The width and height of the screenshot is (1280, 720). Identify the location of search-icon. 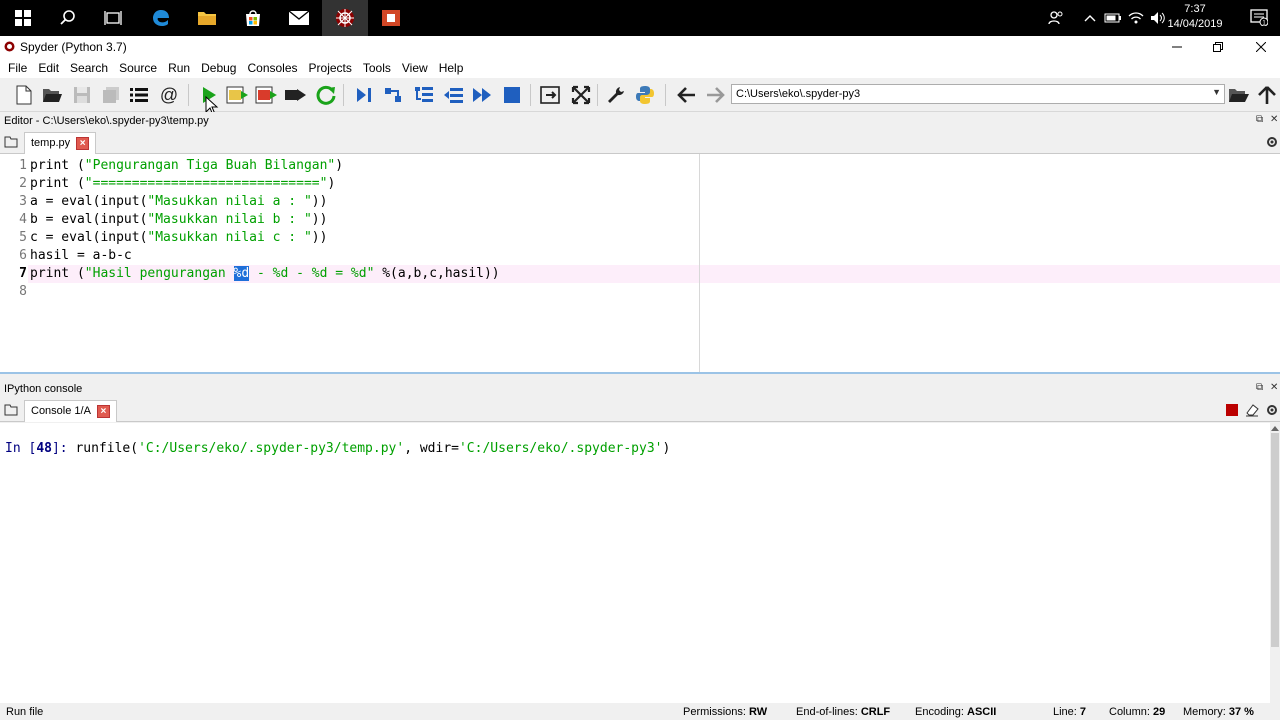
(68, 18).